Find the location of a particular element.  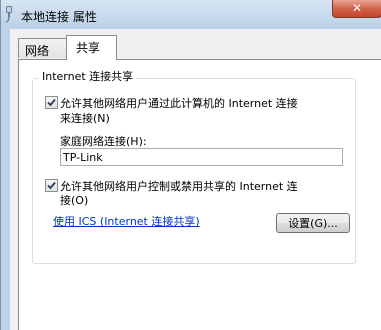

home-network-field is located at coordinates (201, 157).